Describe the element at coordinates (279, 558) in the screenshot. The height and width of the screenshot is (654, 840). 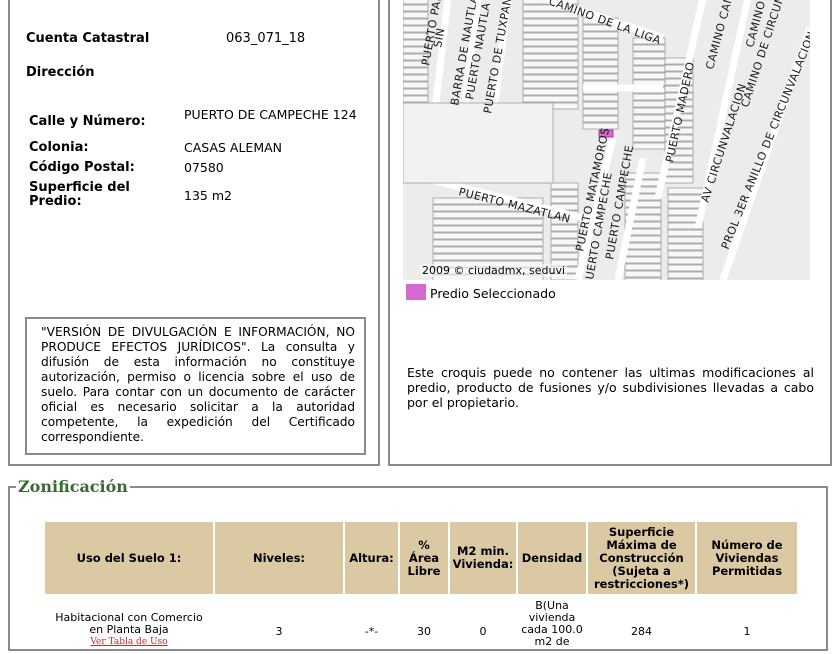
I see `header-niveles: Niveles:` at that location.